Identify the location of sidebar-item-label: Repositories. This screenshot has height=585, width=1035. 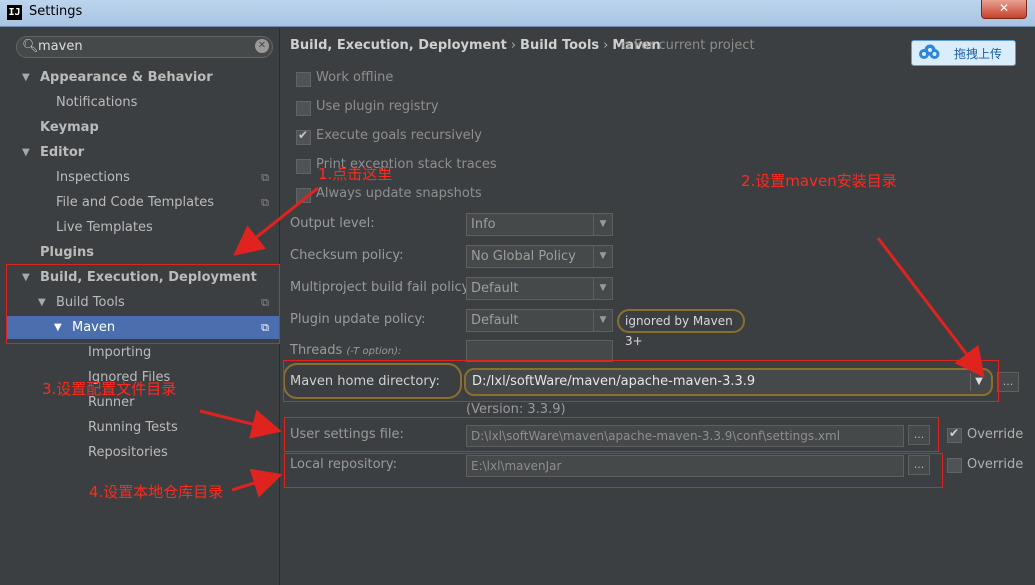
(128, 452).